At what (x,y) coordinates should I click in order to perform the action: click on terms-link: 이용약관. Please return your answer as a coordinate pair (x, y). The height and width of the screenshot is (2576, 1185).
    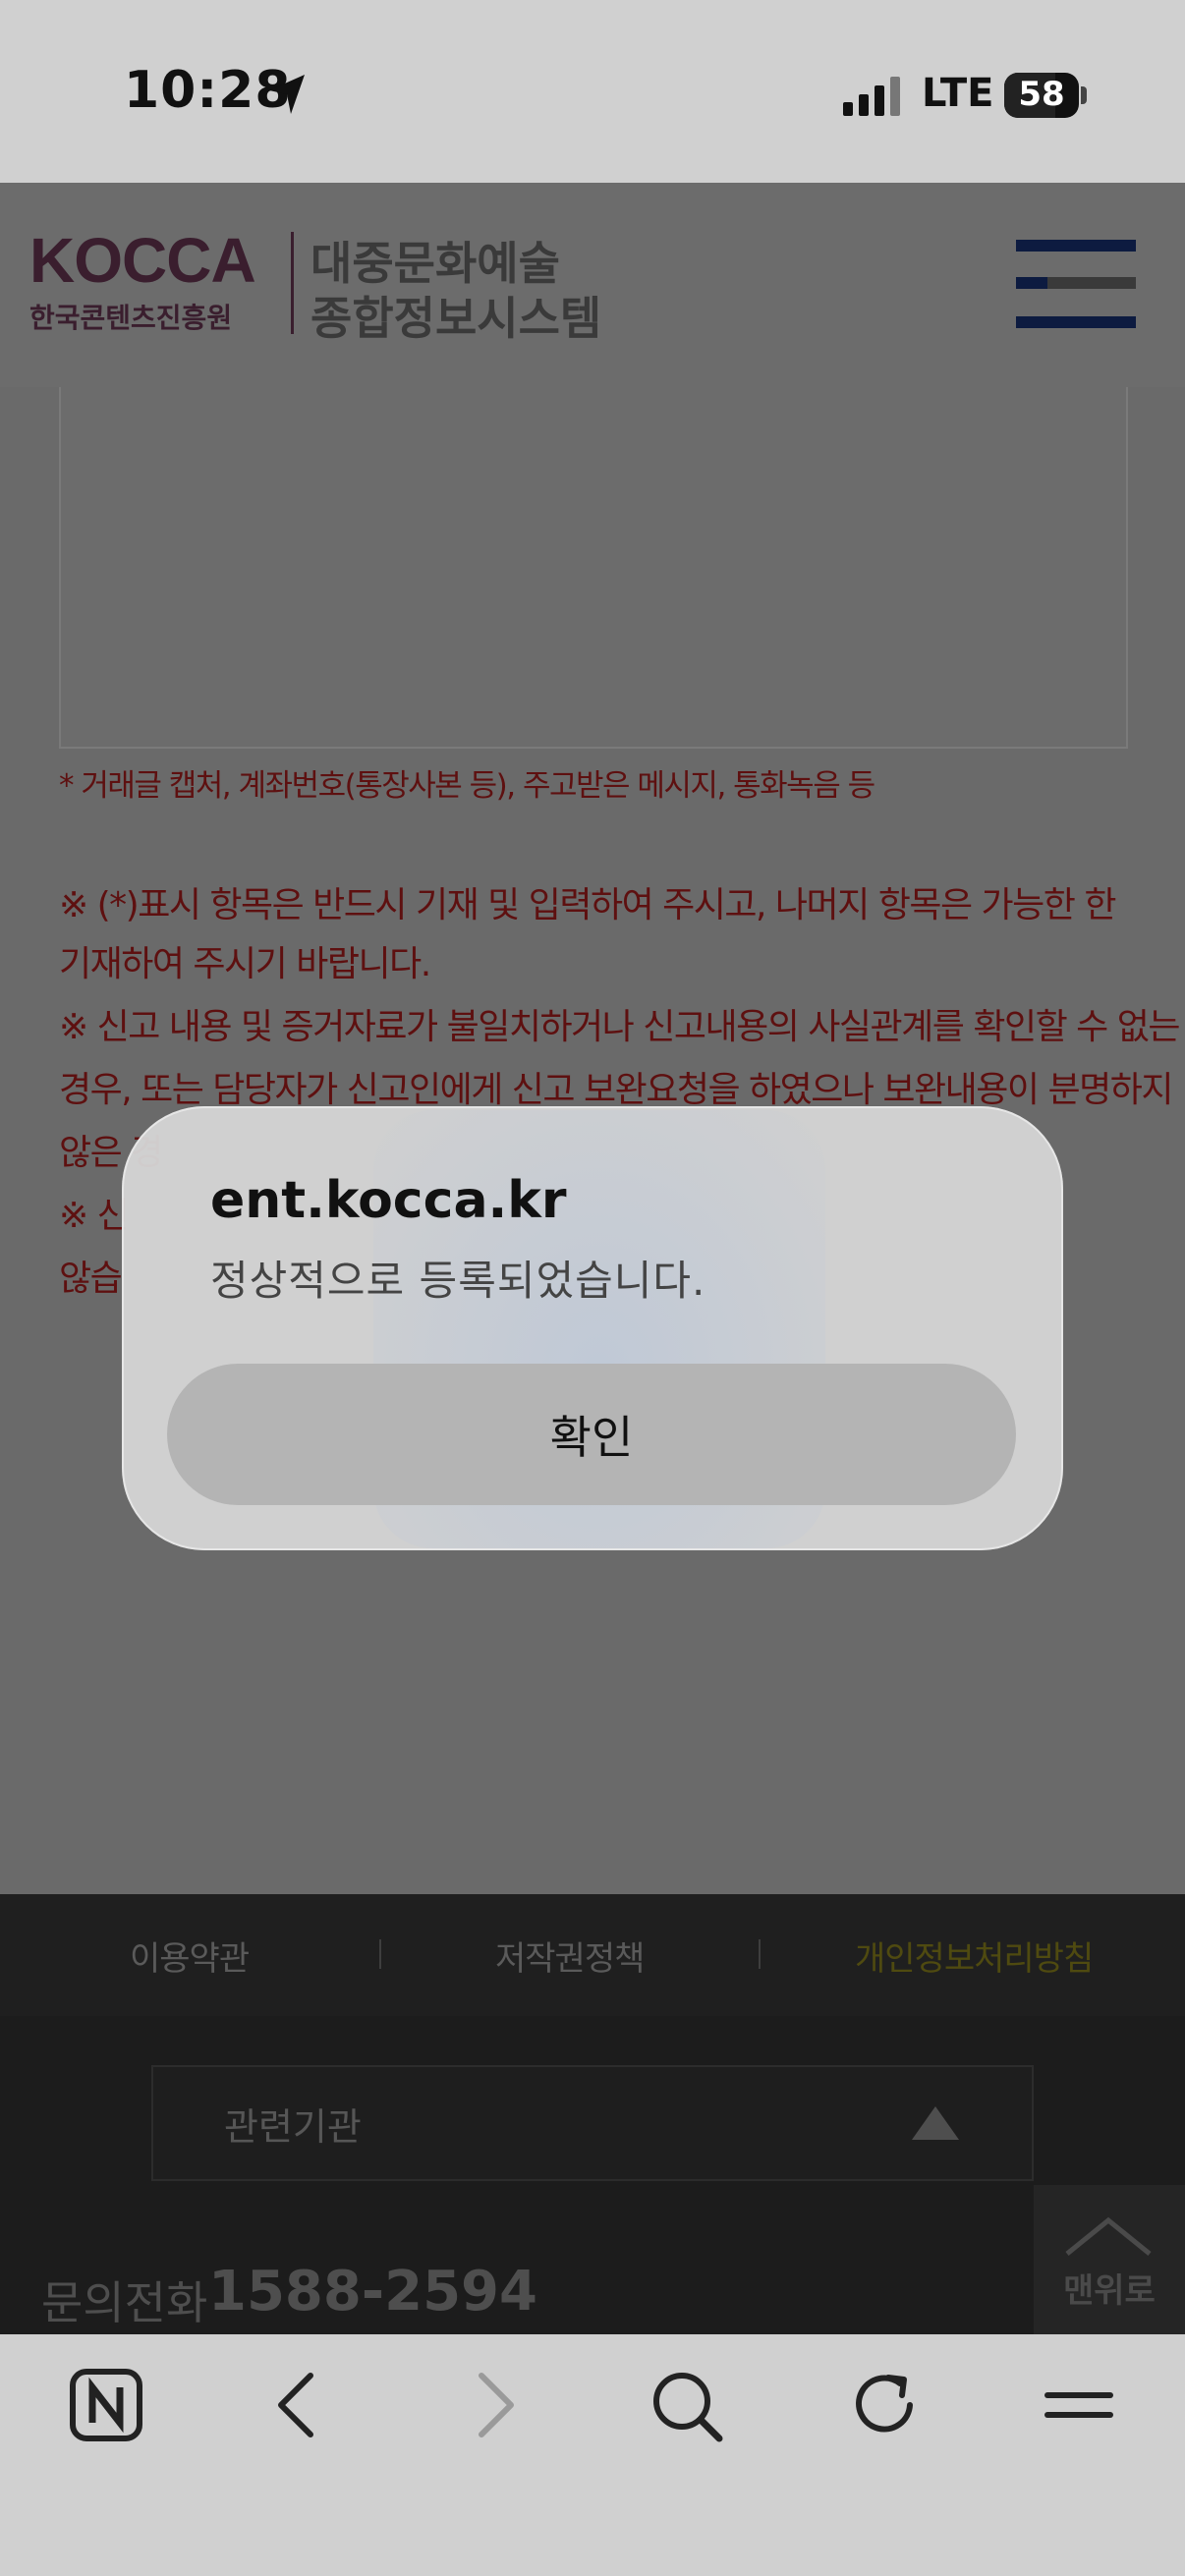
    Looking at the image, I should click on (190, 1956).